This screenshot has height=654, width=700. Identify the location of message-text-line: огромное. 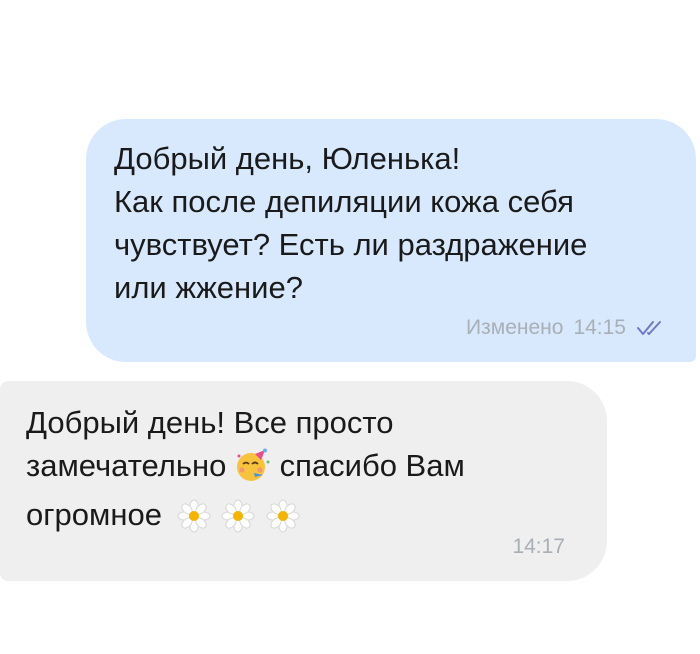
(301, 518).